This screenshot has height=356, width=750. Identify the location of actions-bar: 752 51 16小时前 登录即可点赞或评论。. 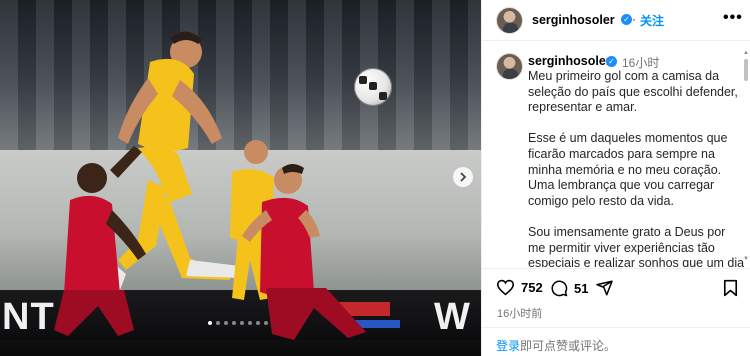
(616, 312).